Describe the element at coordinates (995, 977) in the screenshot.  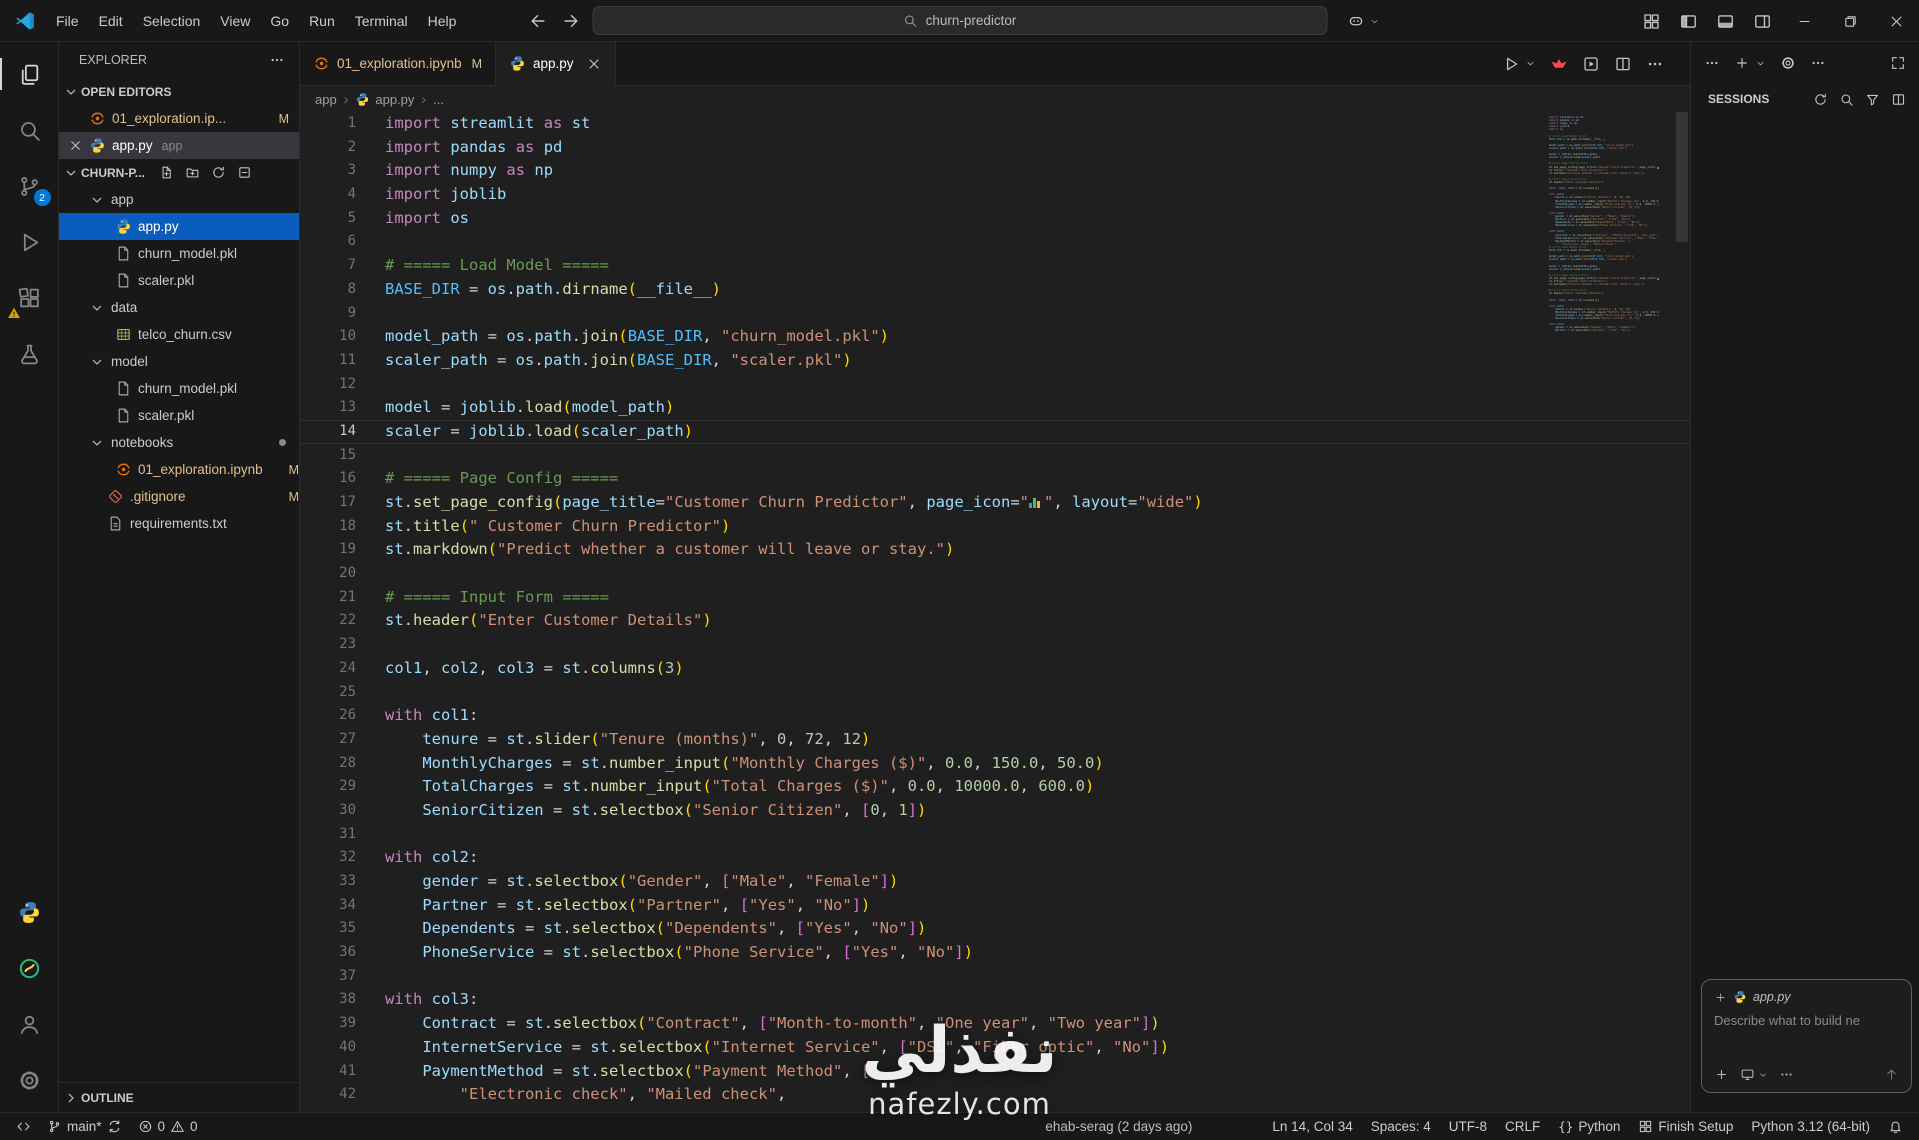
I see `code-line-37: 37` at that location.